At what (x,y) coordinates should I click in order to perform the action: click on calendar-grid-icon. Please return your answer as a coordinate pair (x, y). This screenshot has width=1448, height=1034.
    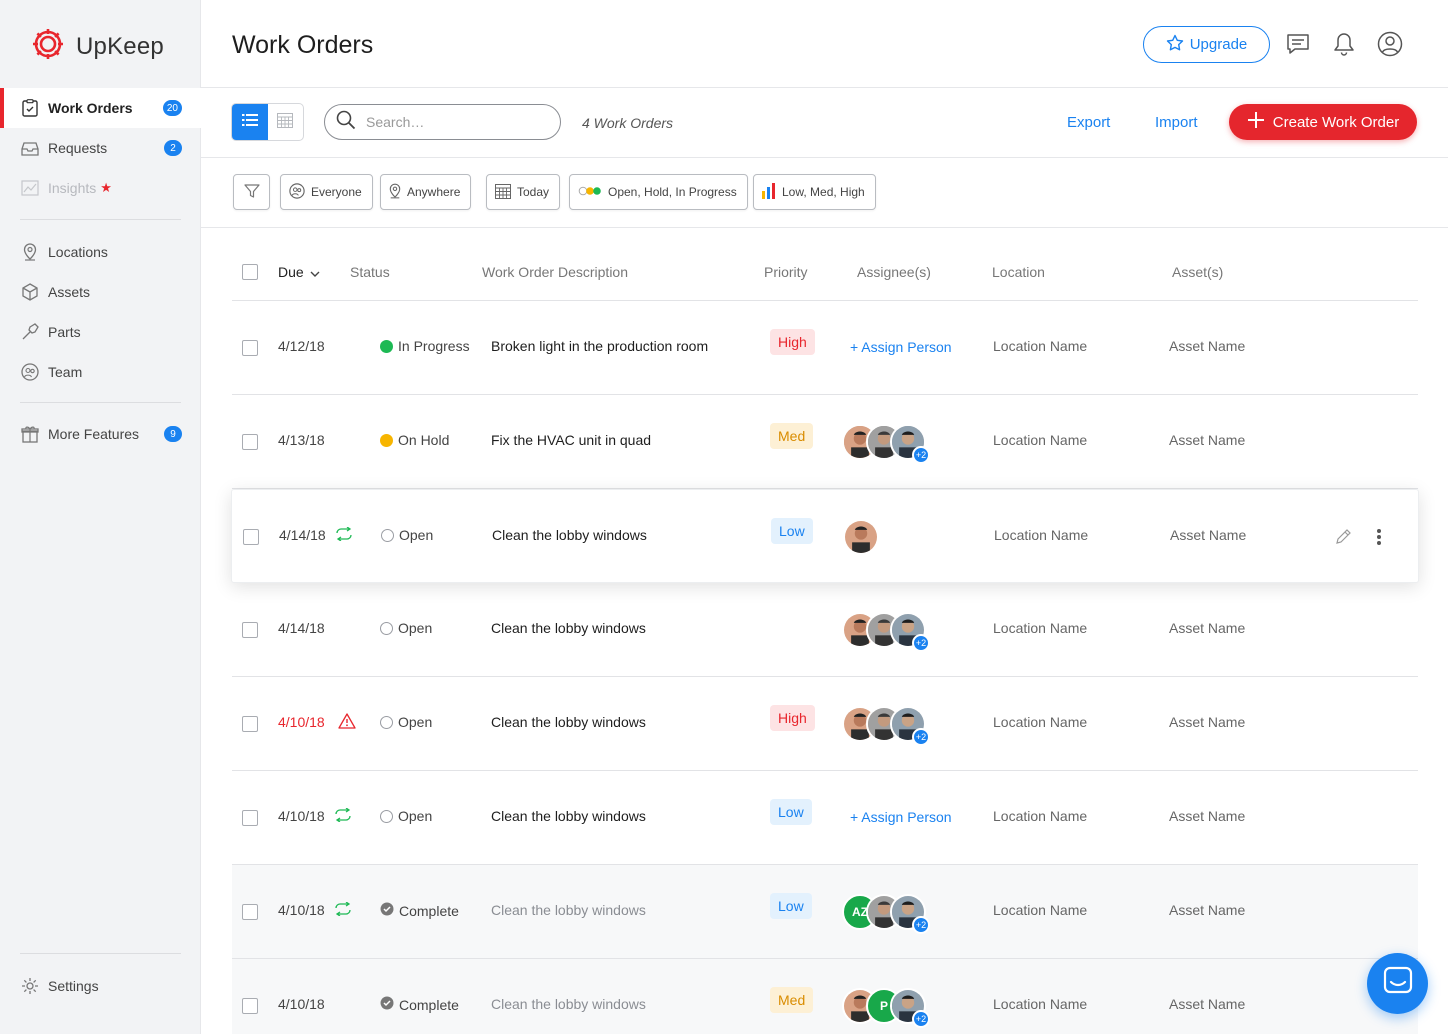
    Looking at the image, I should click on (285, 122).